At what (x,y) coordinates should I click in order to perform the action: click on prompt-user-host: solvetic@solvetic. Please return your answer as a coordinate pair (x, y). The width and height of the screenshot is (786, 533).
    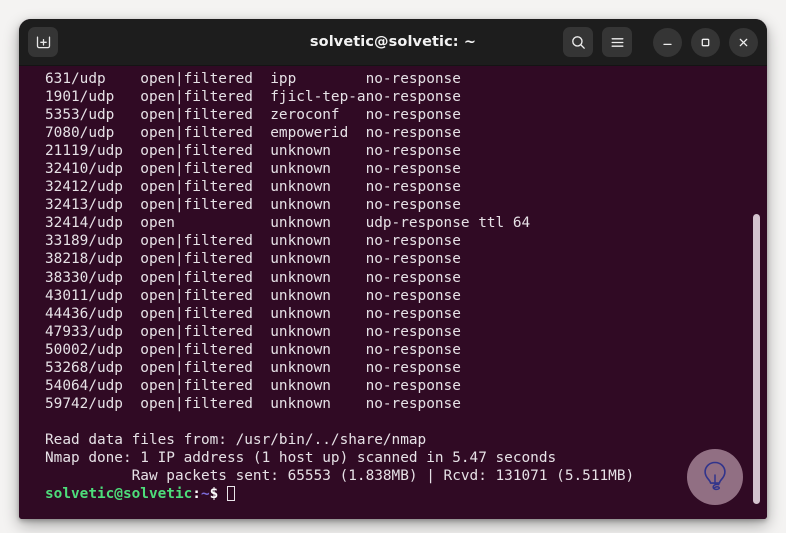
    Looking at the image, I should click on (119, 494).